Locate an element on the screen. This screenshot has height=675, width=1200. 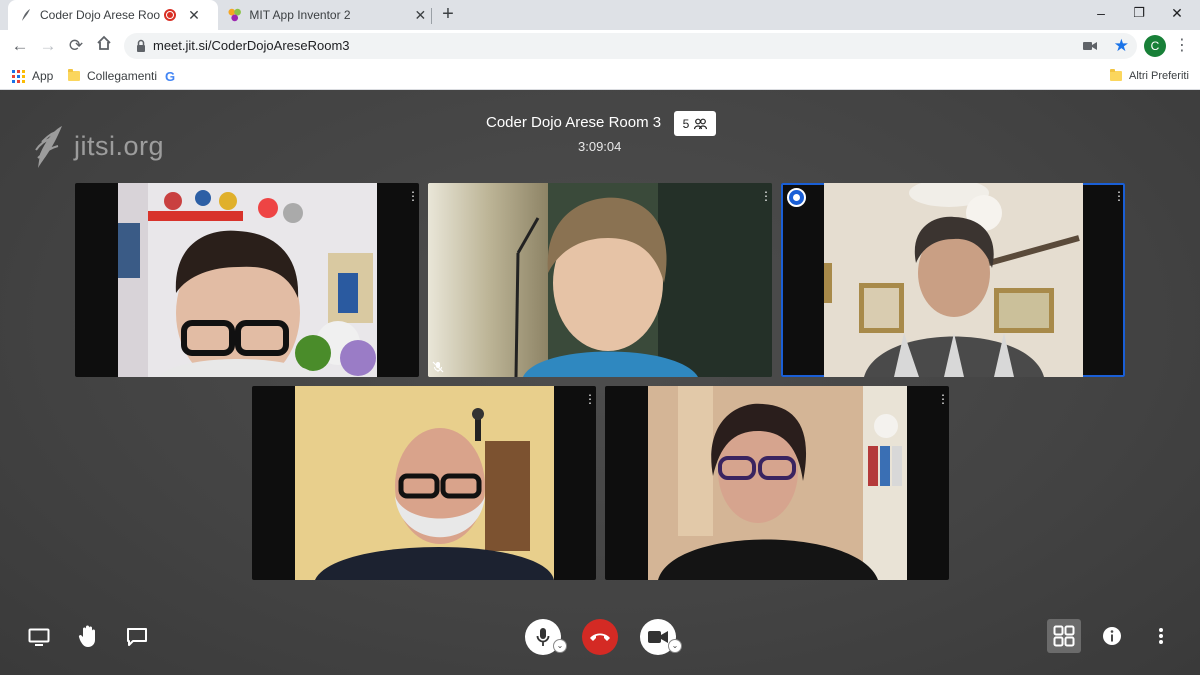
chat-button is located at coordinates (137, 637).